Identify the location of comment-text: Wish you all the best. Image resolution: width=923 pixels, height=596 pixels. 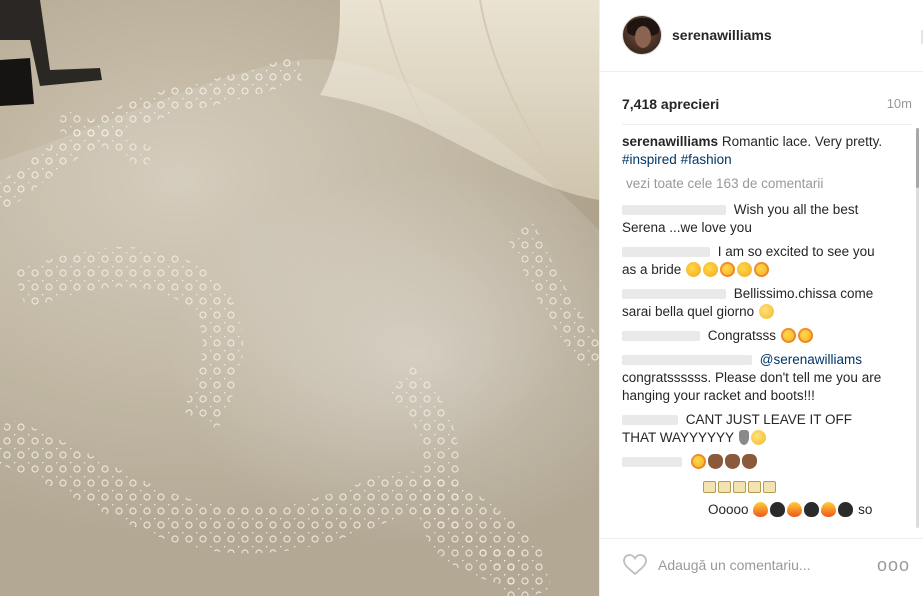
(796, 209).